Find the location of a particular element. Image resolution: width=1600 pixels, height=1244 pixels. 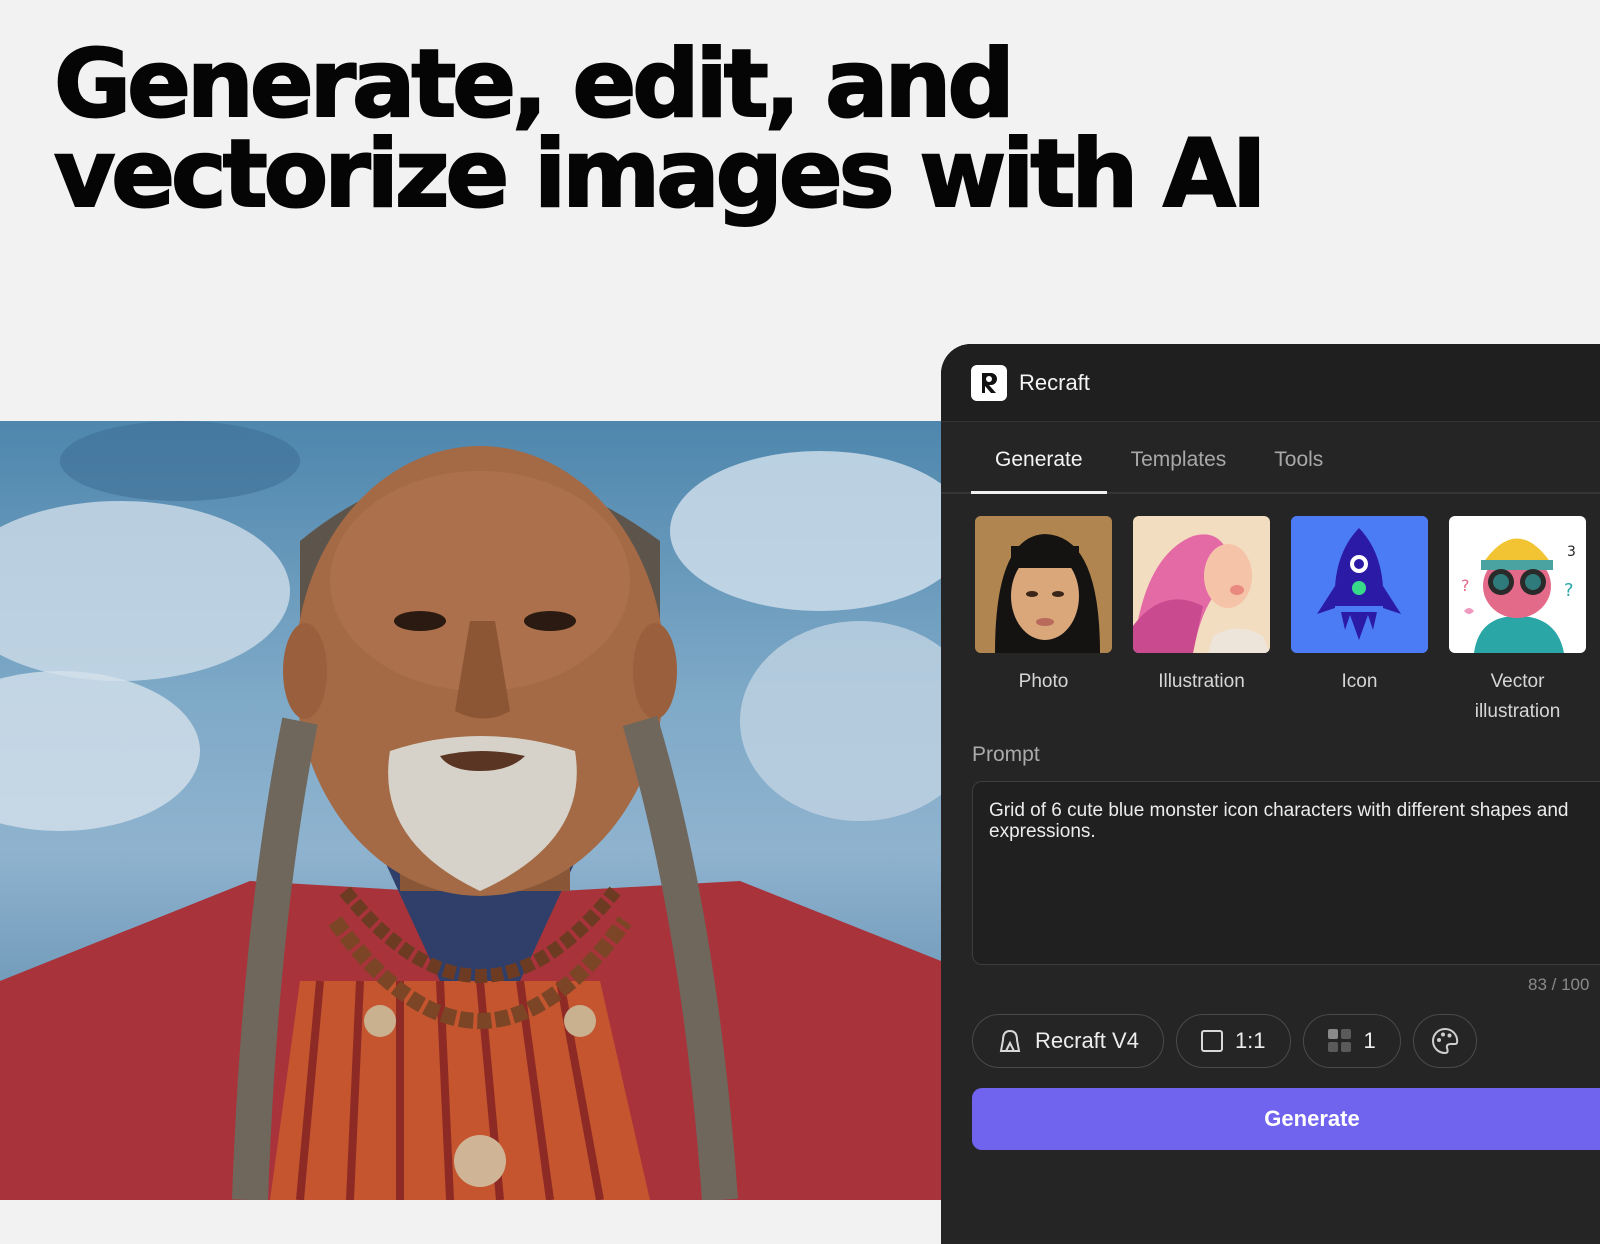

tab-templates: Templates is located at coordinates (1179, 470).